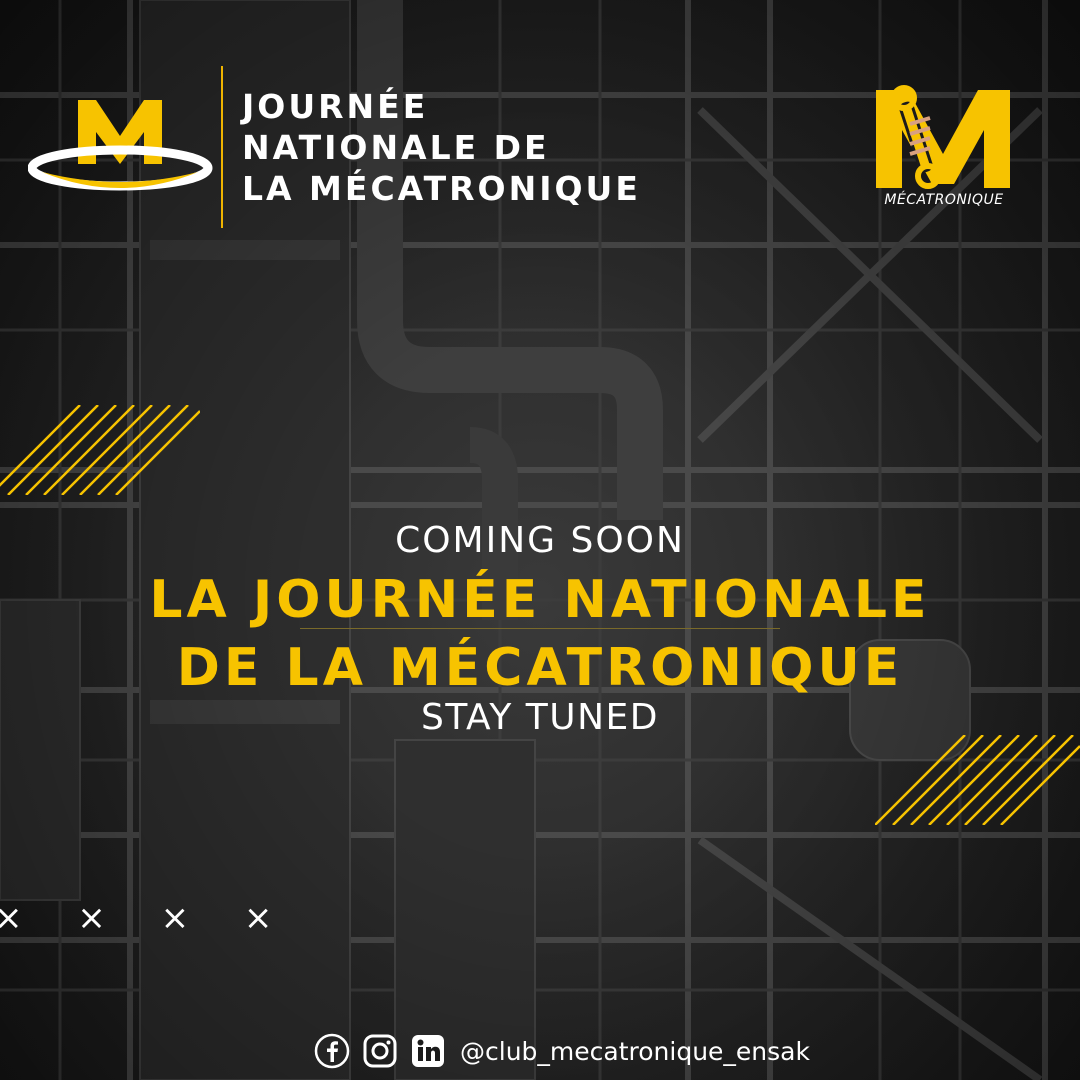 The image size is (1080, 1080). Describe the element at coordinates (540, 668) in the screenshot. I see `headline-line-2: DE LA MÉCATRONIQUE` at that location.